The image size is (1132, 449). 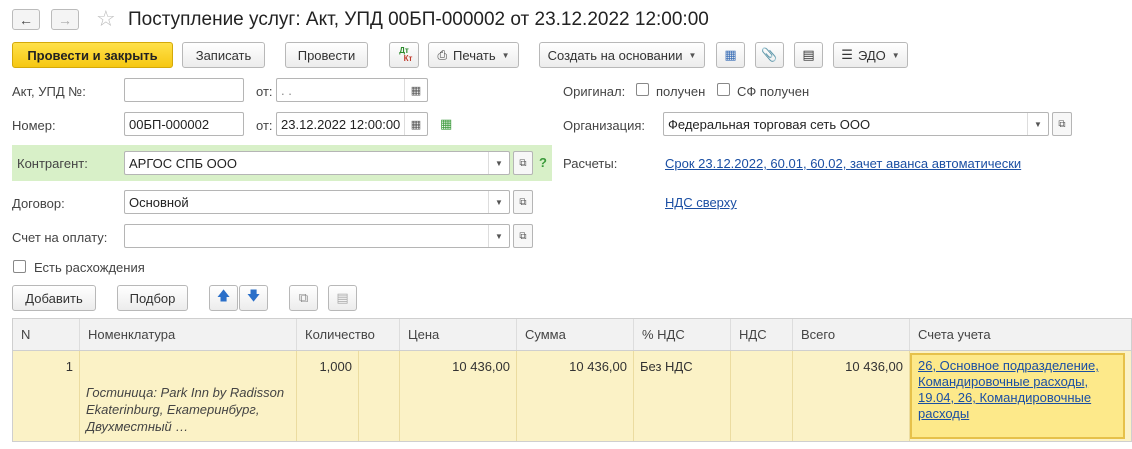 I want to click on original-label: Оригинал:, so click(x=594, y=91).